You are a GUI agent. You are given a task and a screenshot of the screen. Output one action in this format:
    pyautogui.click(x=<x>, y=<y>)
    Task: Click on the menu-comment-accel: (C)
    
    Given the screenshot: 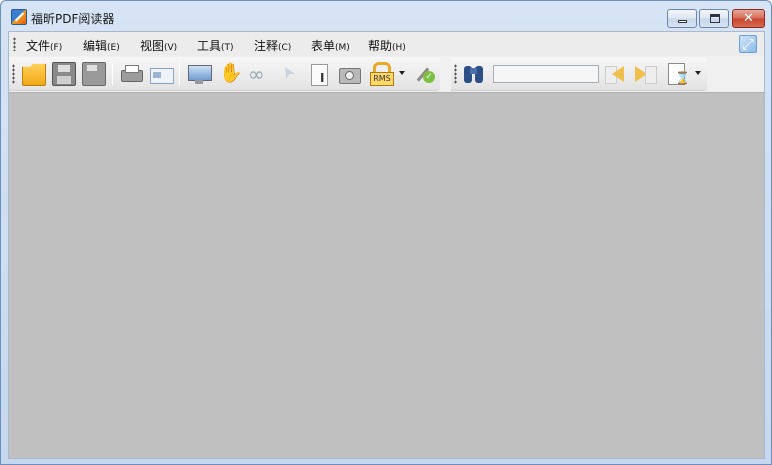 What is the action you would take?
    pyautogui.click(x=285, y=48)
    